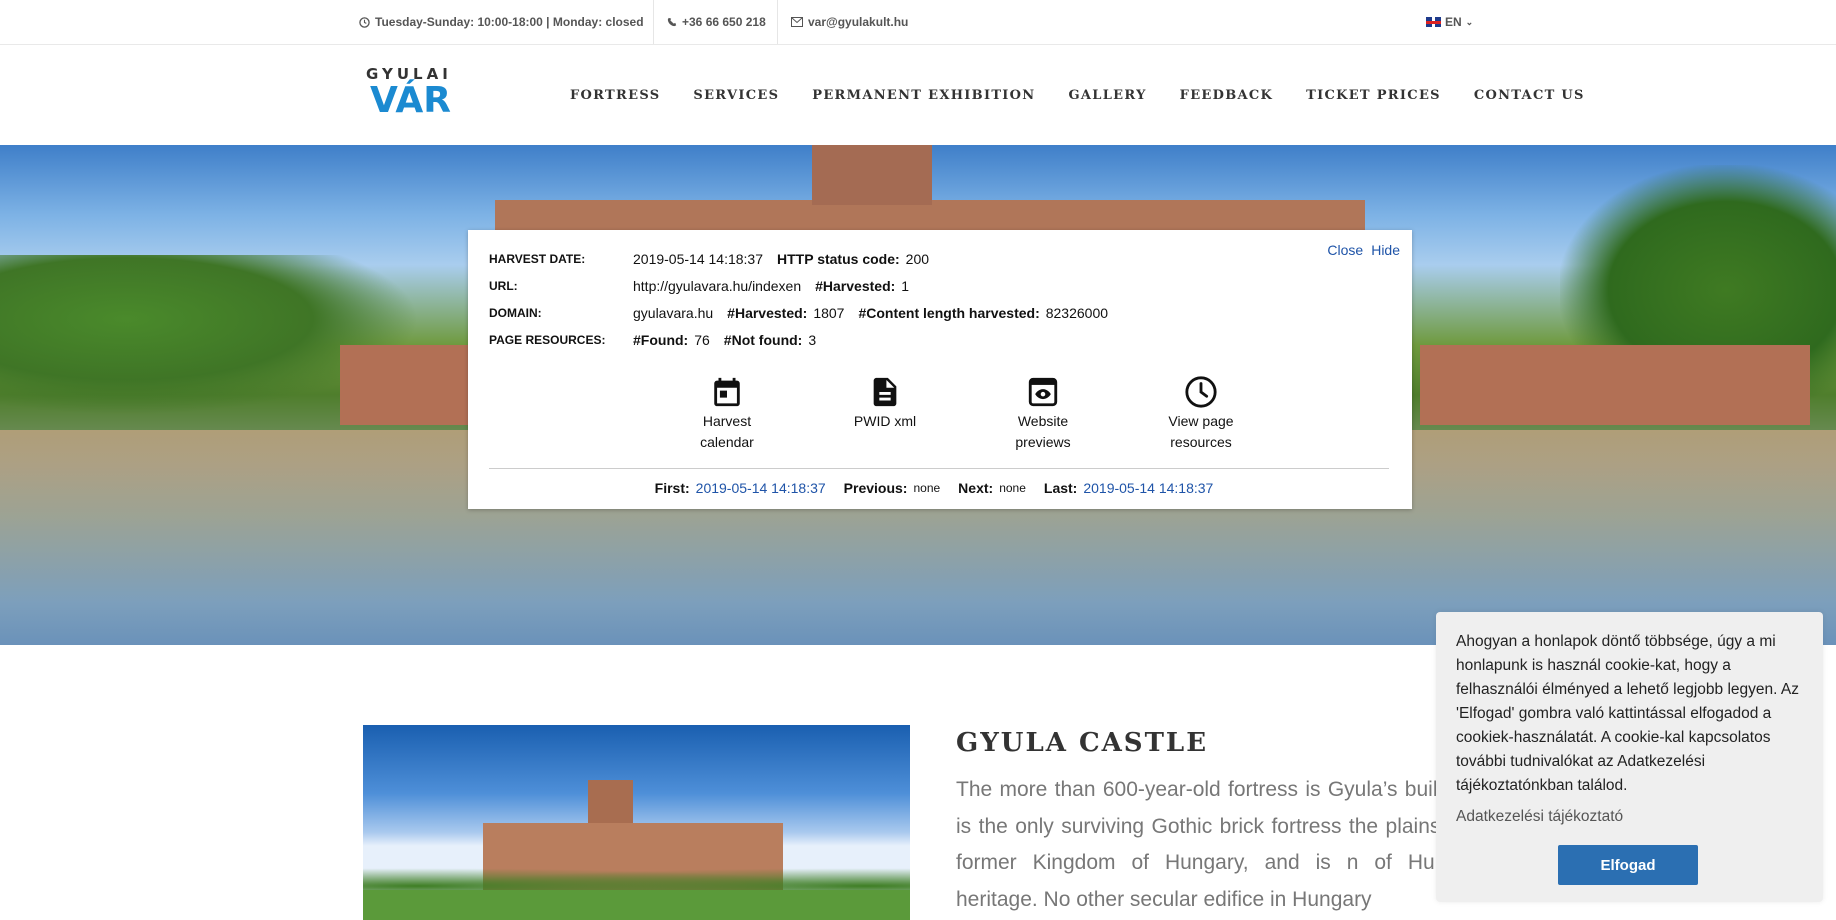  What do you see at coordinates (927, 488) in the screenshot?
I see `previous-value: none` at bounding box center [927, 488].